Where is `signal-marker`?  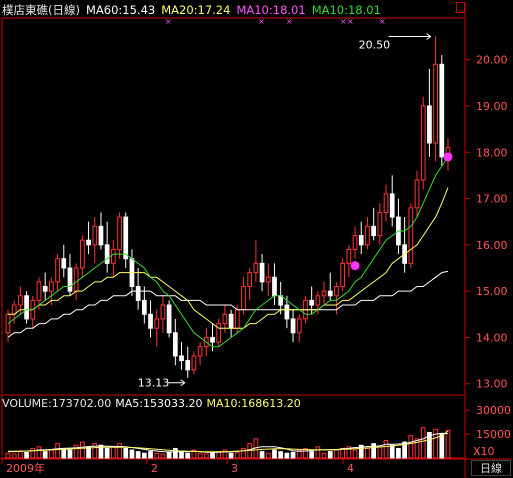 signal-marker is located at coordinates (448, 157).